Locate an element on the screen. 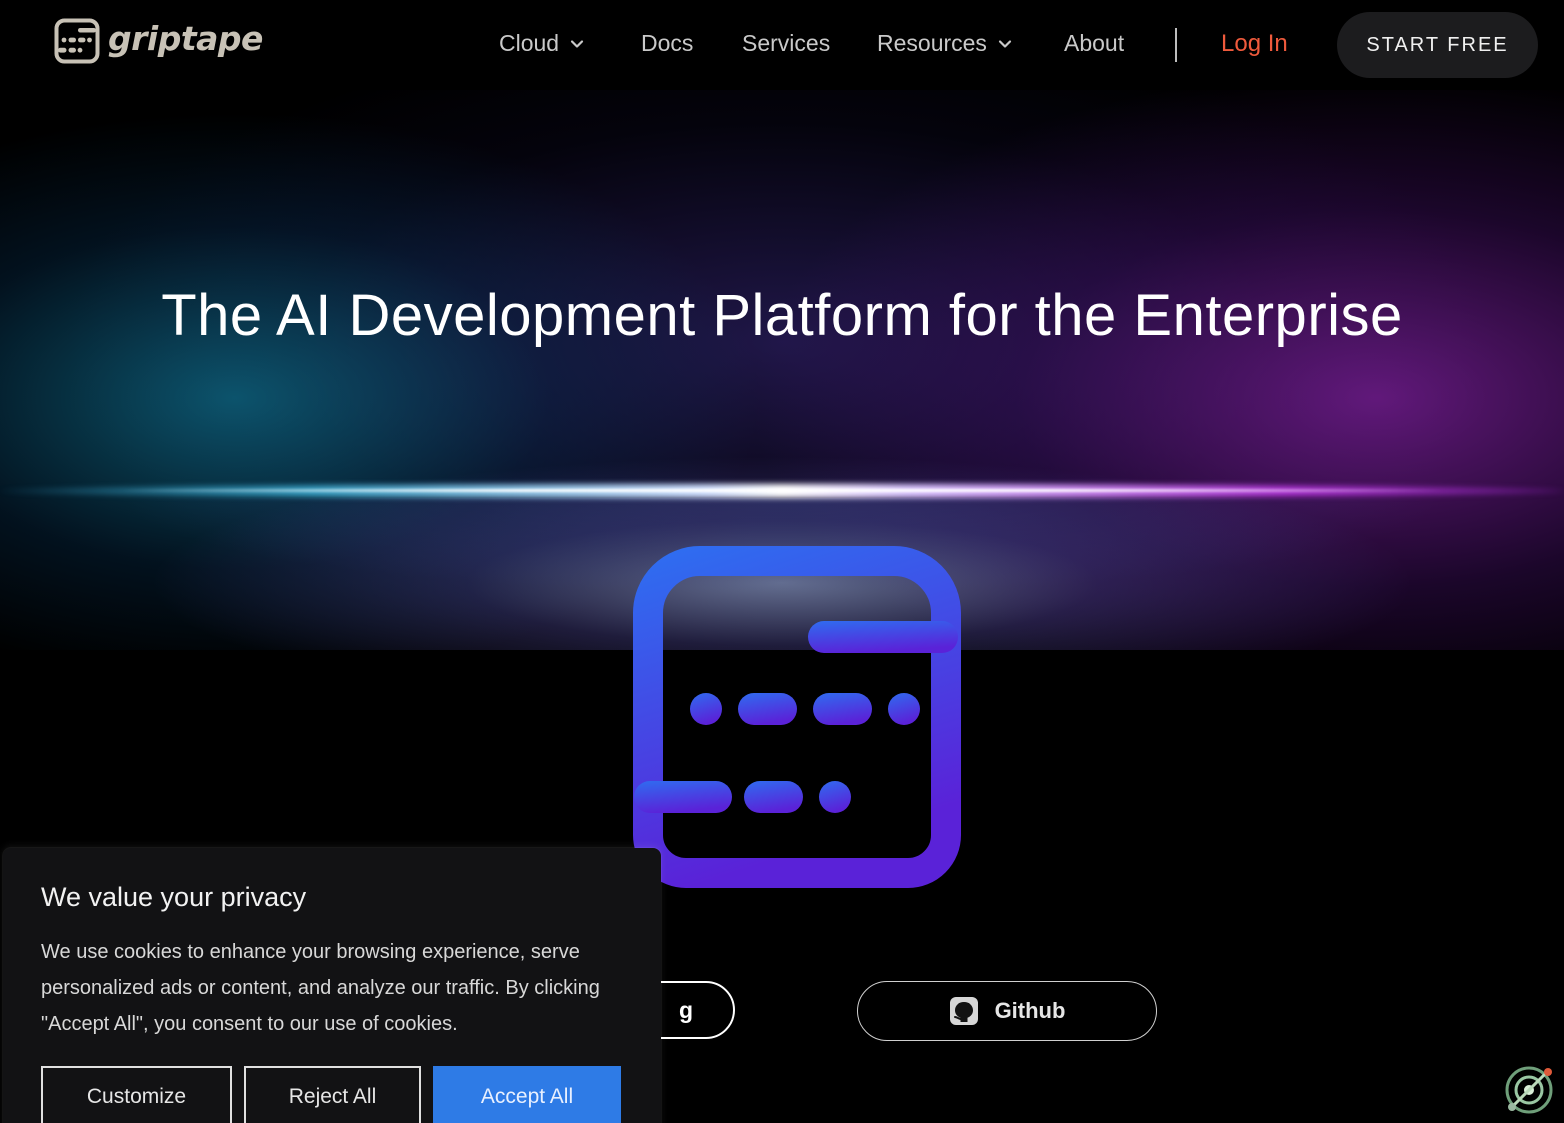  cookie-title: We value your privacy is located at coordinates (174, 897).